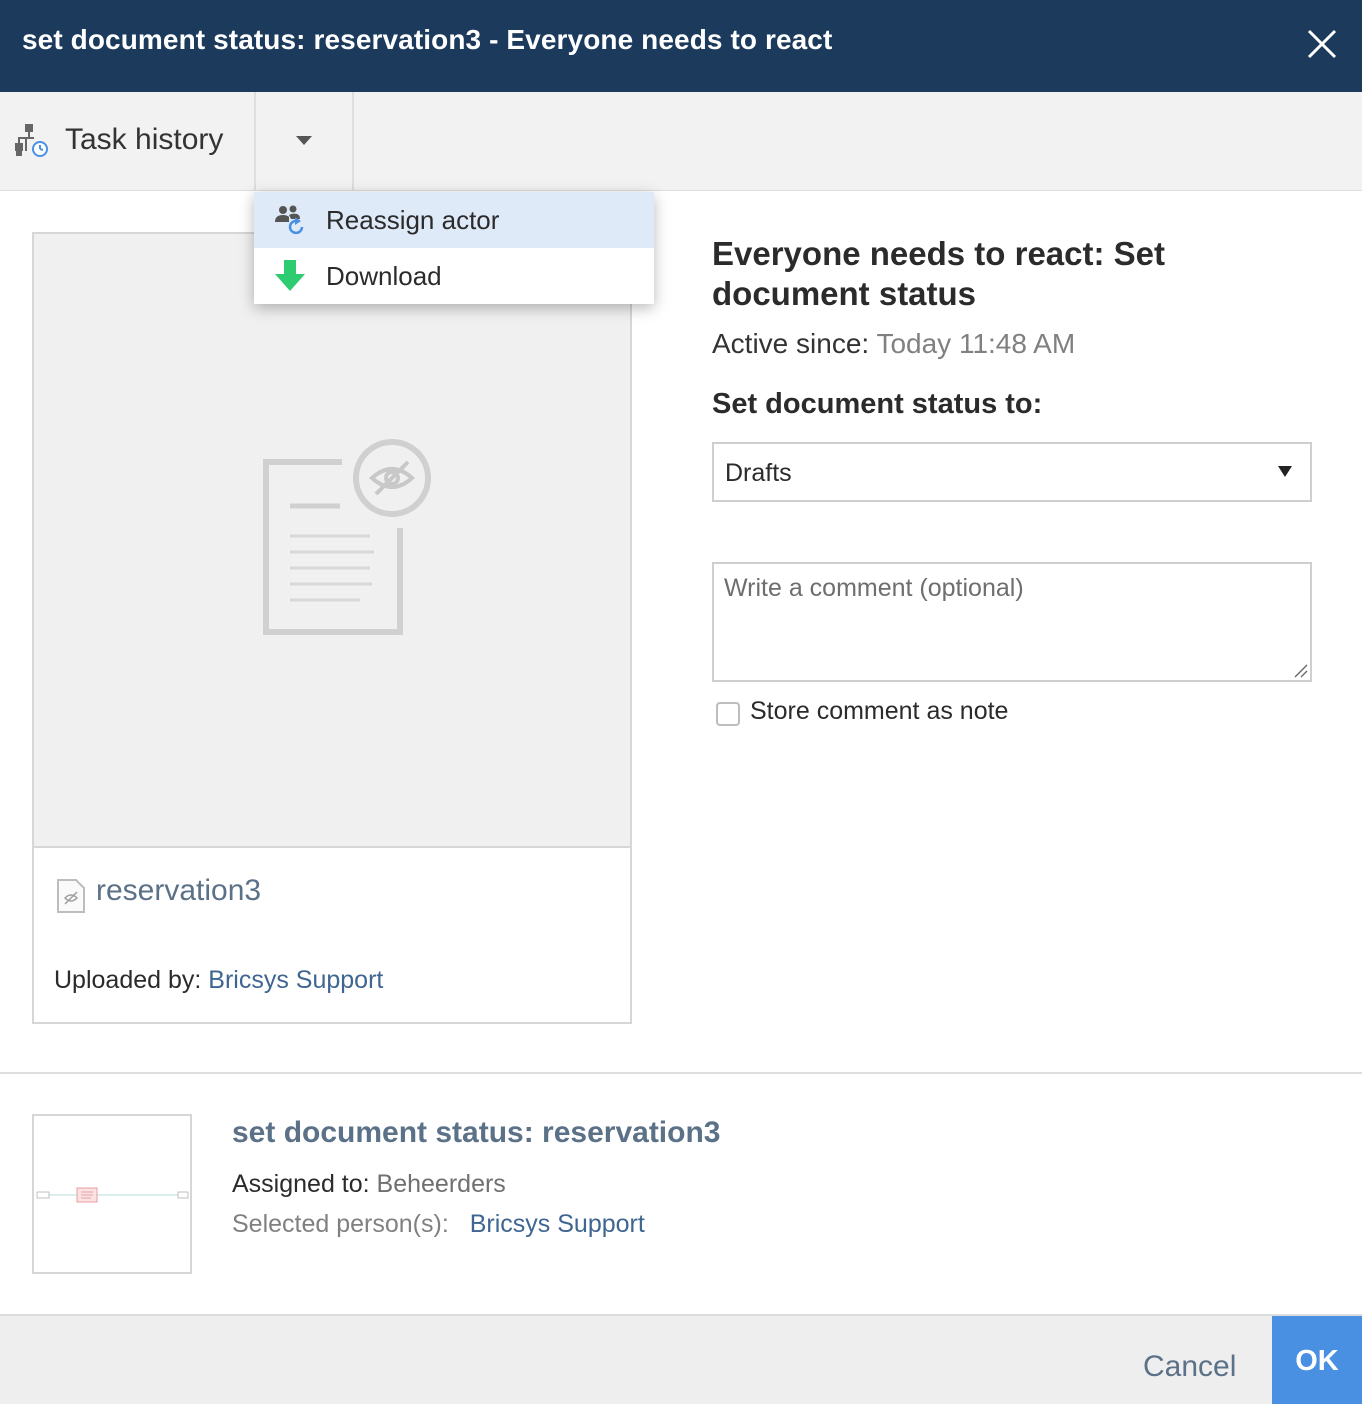 This screenshot has width=1362, height=1404. I want to click on workflow-title-link: set document status: reservation3, so click(476, 1133).